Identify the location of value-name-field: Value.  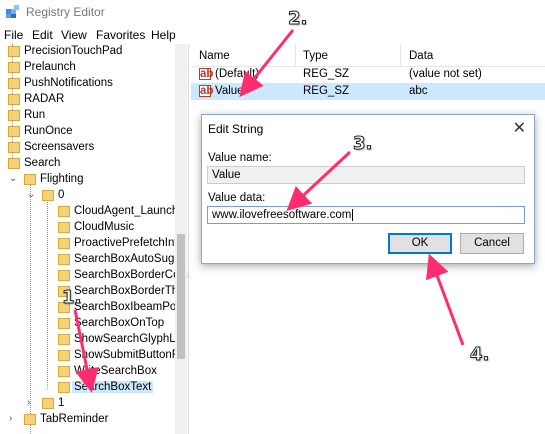
(366, 175).